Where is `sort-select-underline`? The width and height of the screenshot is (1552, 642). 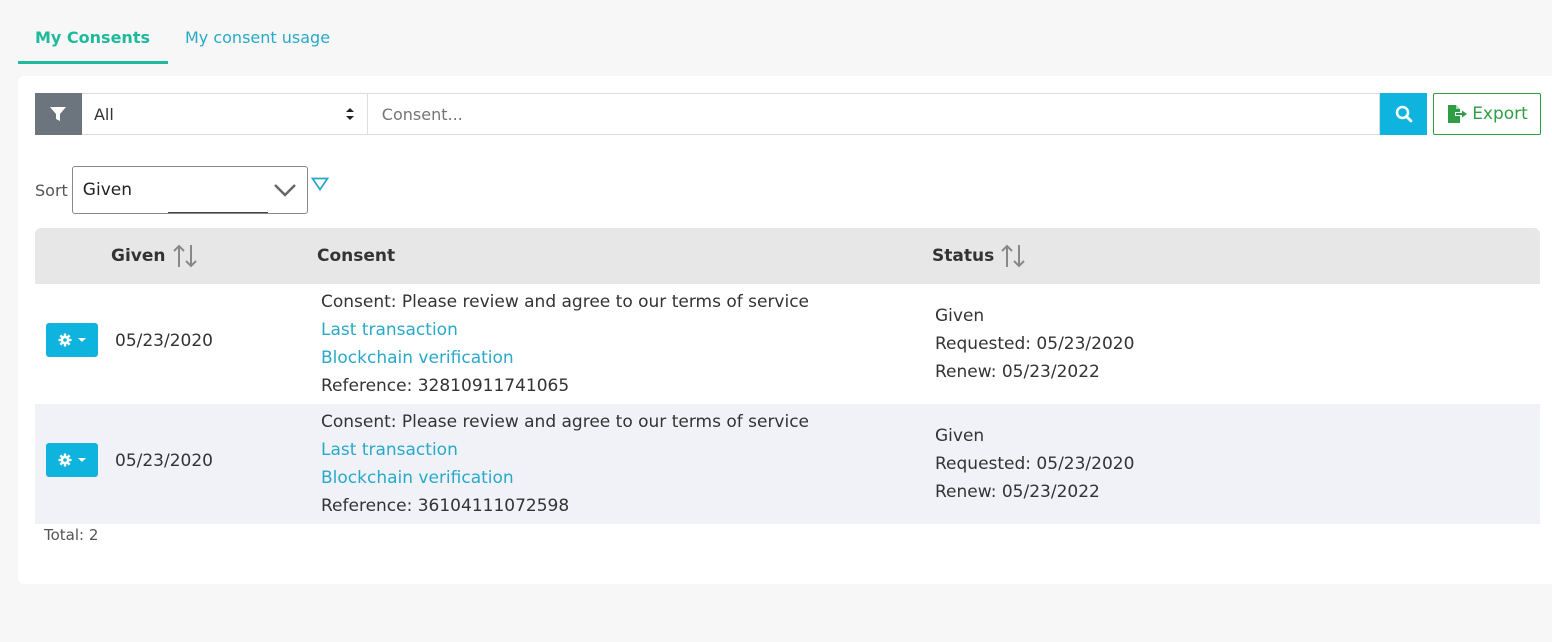
sort-select-underline is located at coordinates (217, 212).